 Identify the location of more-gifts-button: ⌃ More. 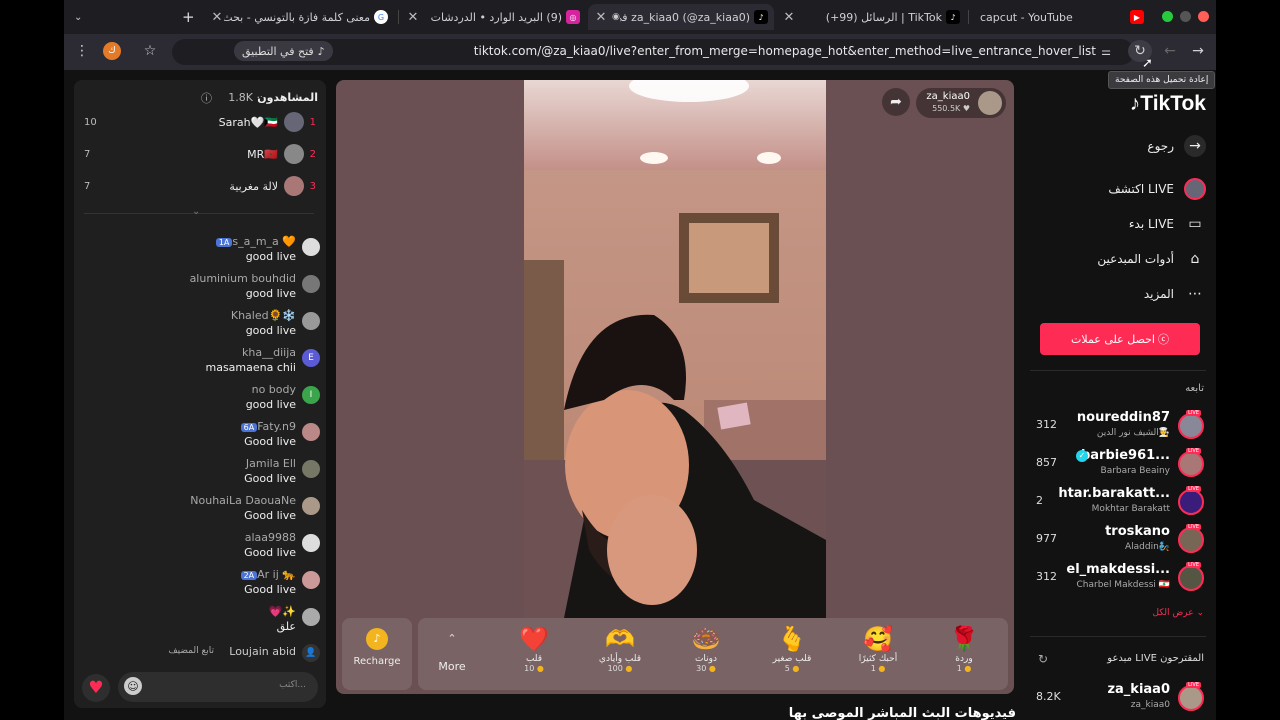
(452, 654).